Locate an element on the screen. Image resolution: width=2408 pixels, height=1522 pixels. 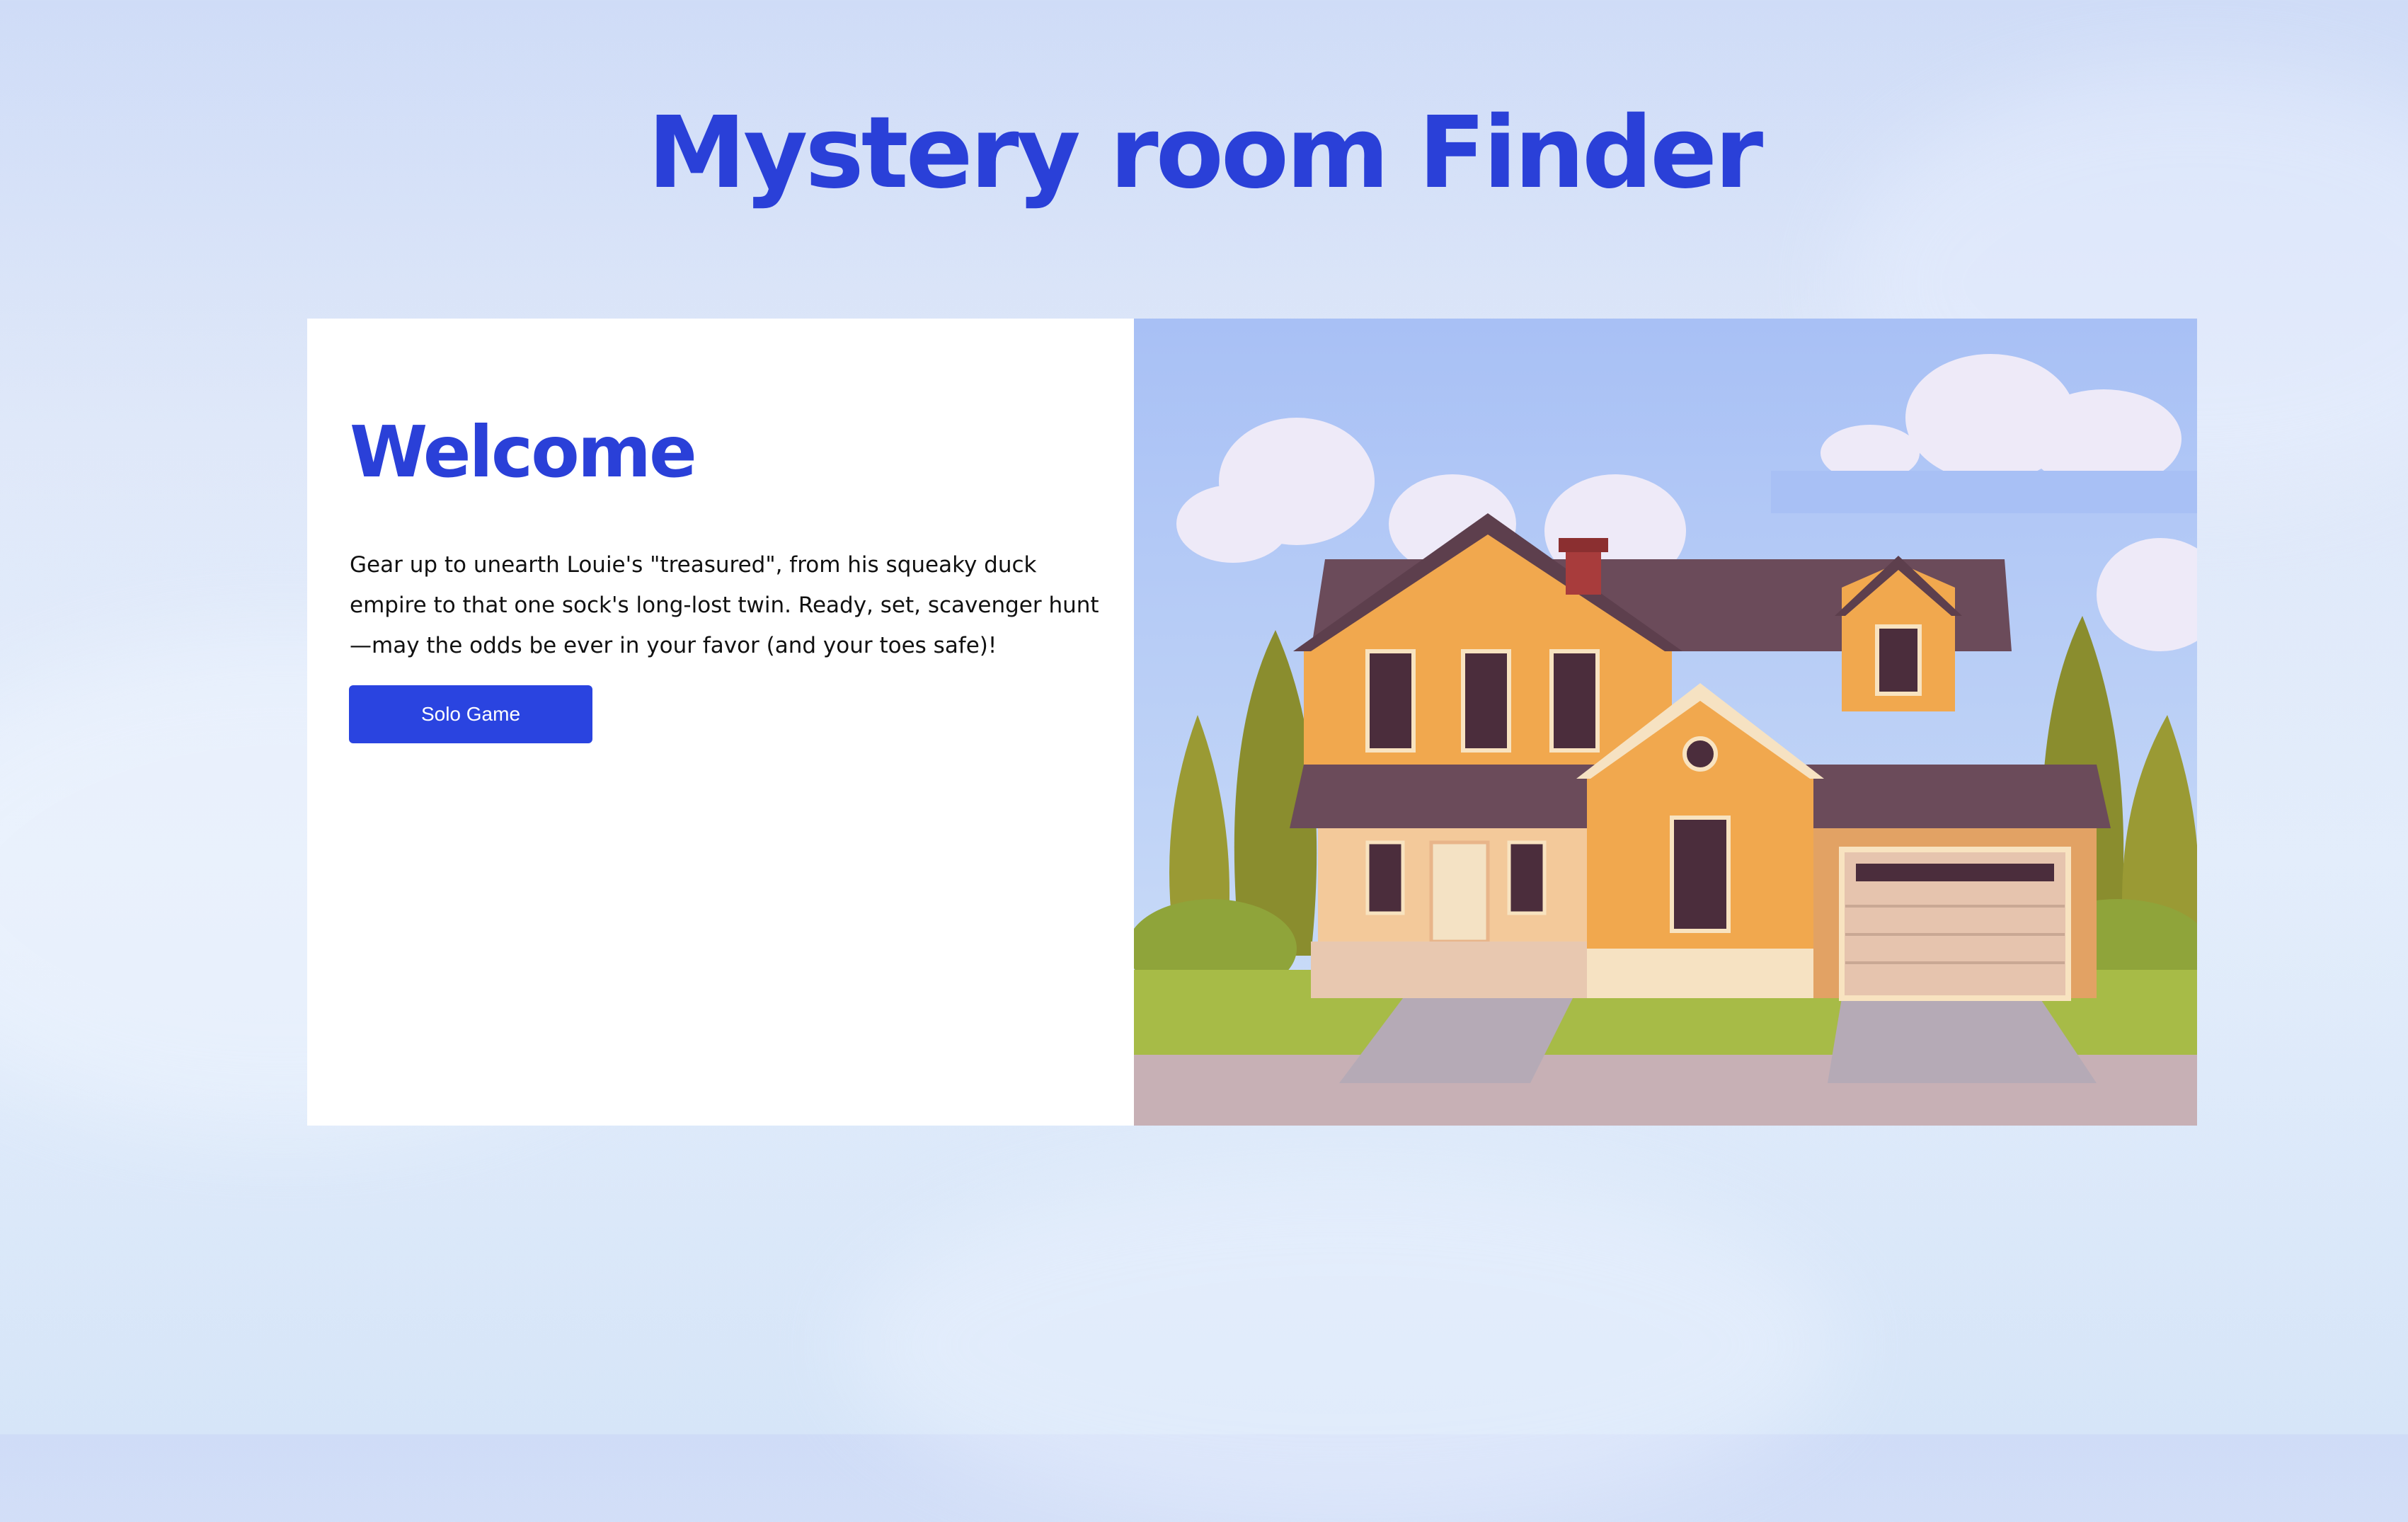
page-title: Mystery room Finder is located at coordinates (1205, 153).